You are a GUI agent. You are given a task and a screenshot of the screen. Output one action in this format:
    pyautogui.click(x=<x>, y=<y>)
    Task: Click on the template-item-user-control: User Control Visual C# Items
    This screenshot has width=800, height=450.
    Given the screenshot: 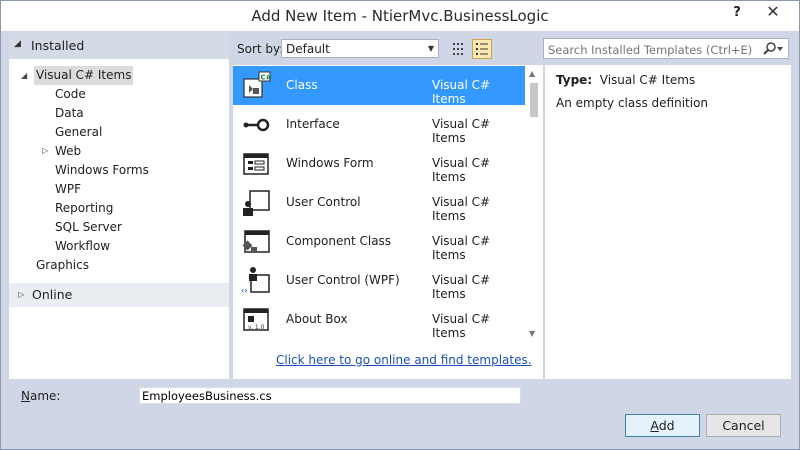 What is the action you would take?
    pyautogui.click(x=379, y=203)
    